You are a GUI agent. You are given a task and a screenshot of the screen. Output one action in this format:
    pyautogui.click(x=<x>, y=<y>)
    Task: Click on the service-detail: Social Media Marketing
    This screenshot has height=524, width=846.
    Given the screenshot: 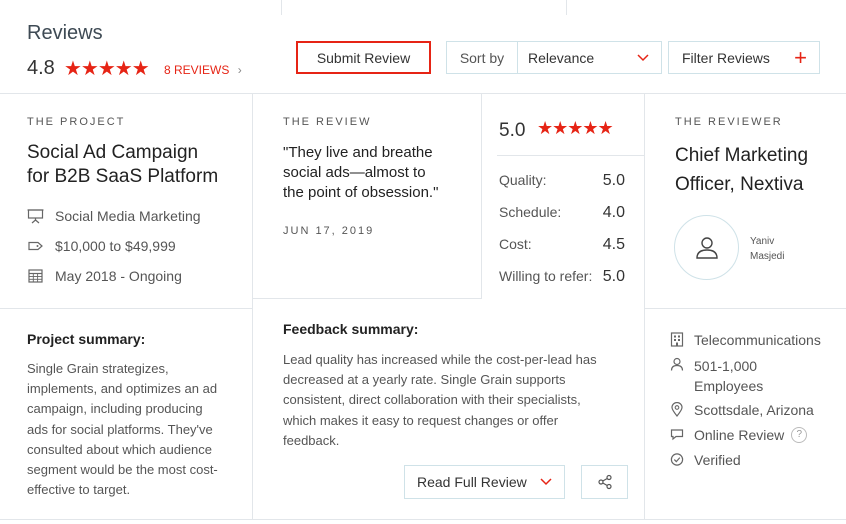 What is the action you would take?
    pyautogui.click(x=114, y=216)
    